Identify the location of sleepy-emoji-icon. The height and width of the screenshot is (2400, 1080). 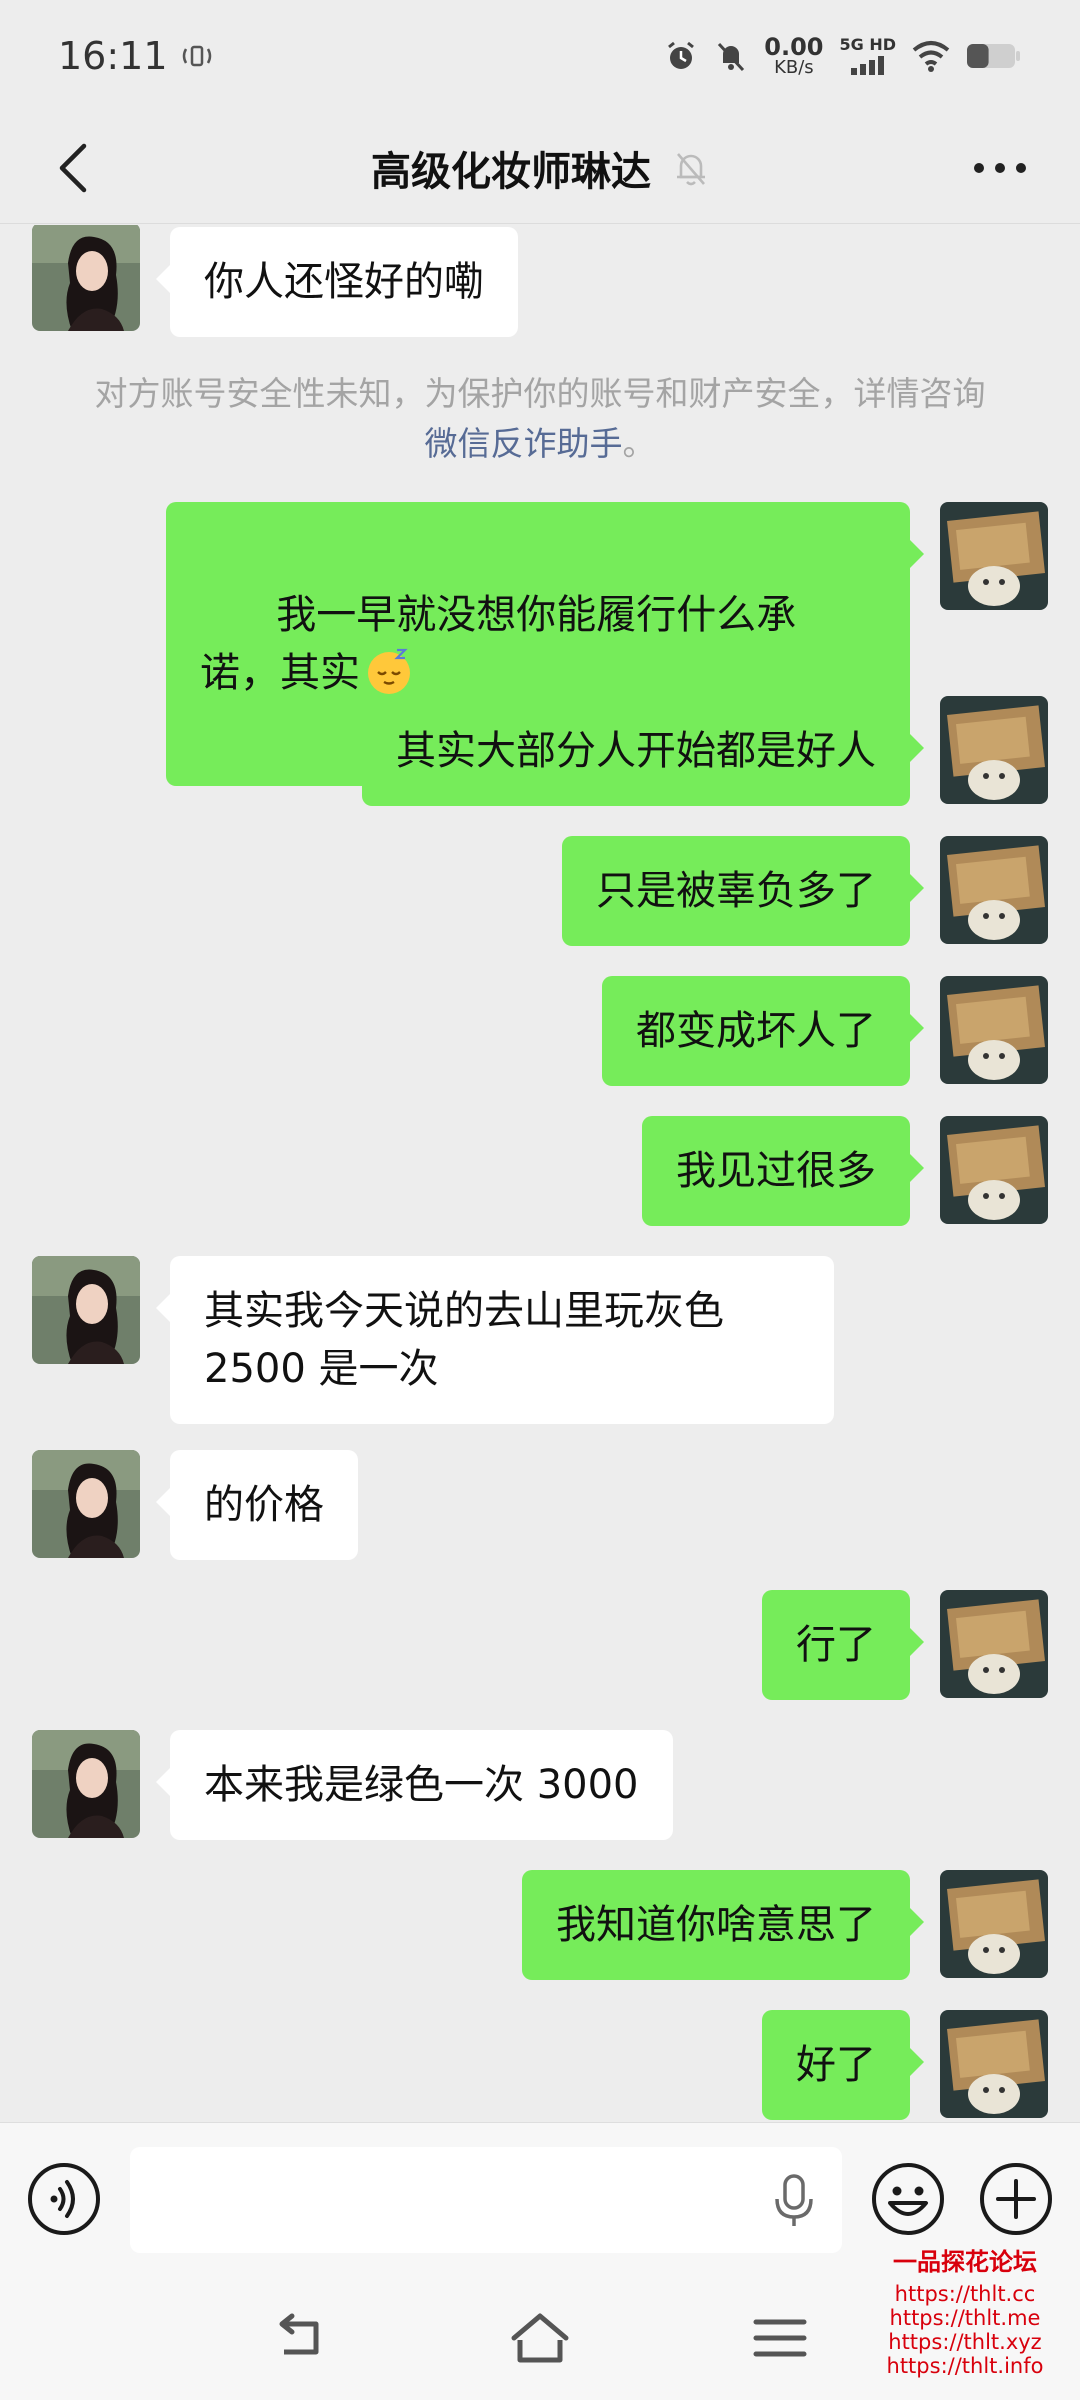
(389, 671).